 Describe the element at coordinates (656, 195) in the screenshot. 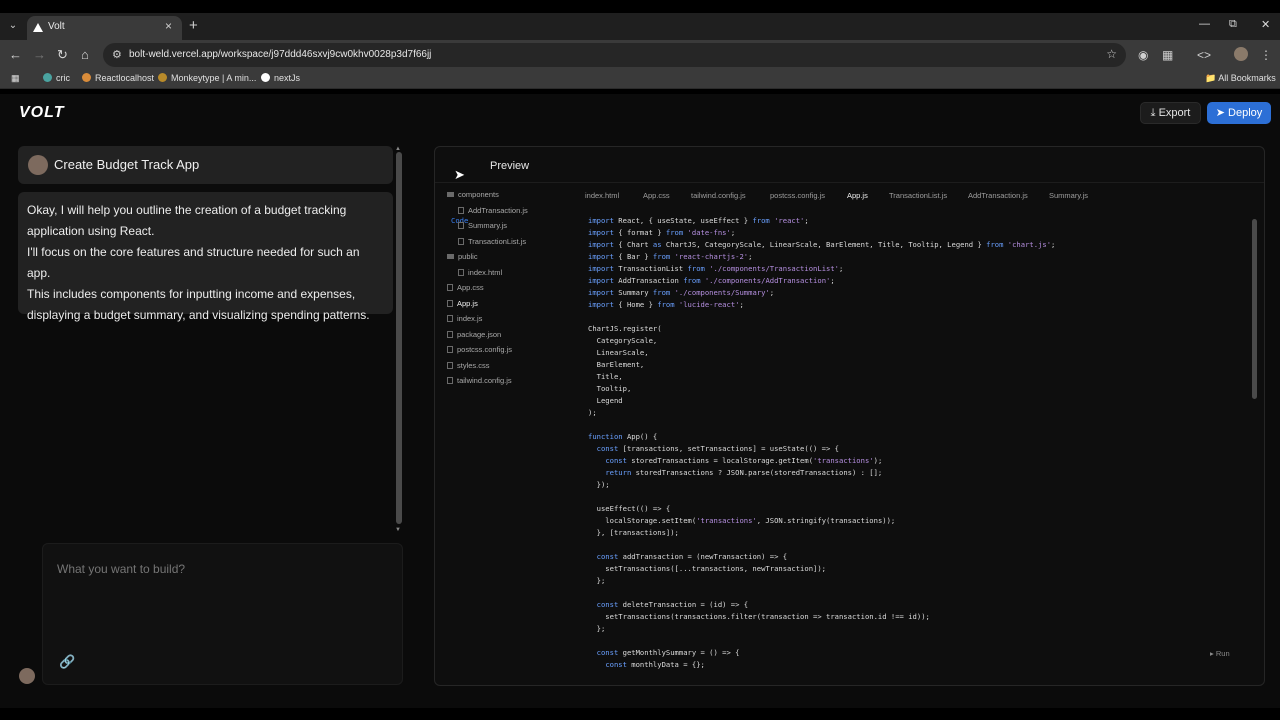

I see `file-tab: App.css` at that location.